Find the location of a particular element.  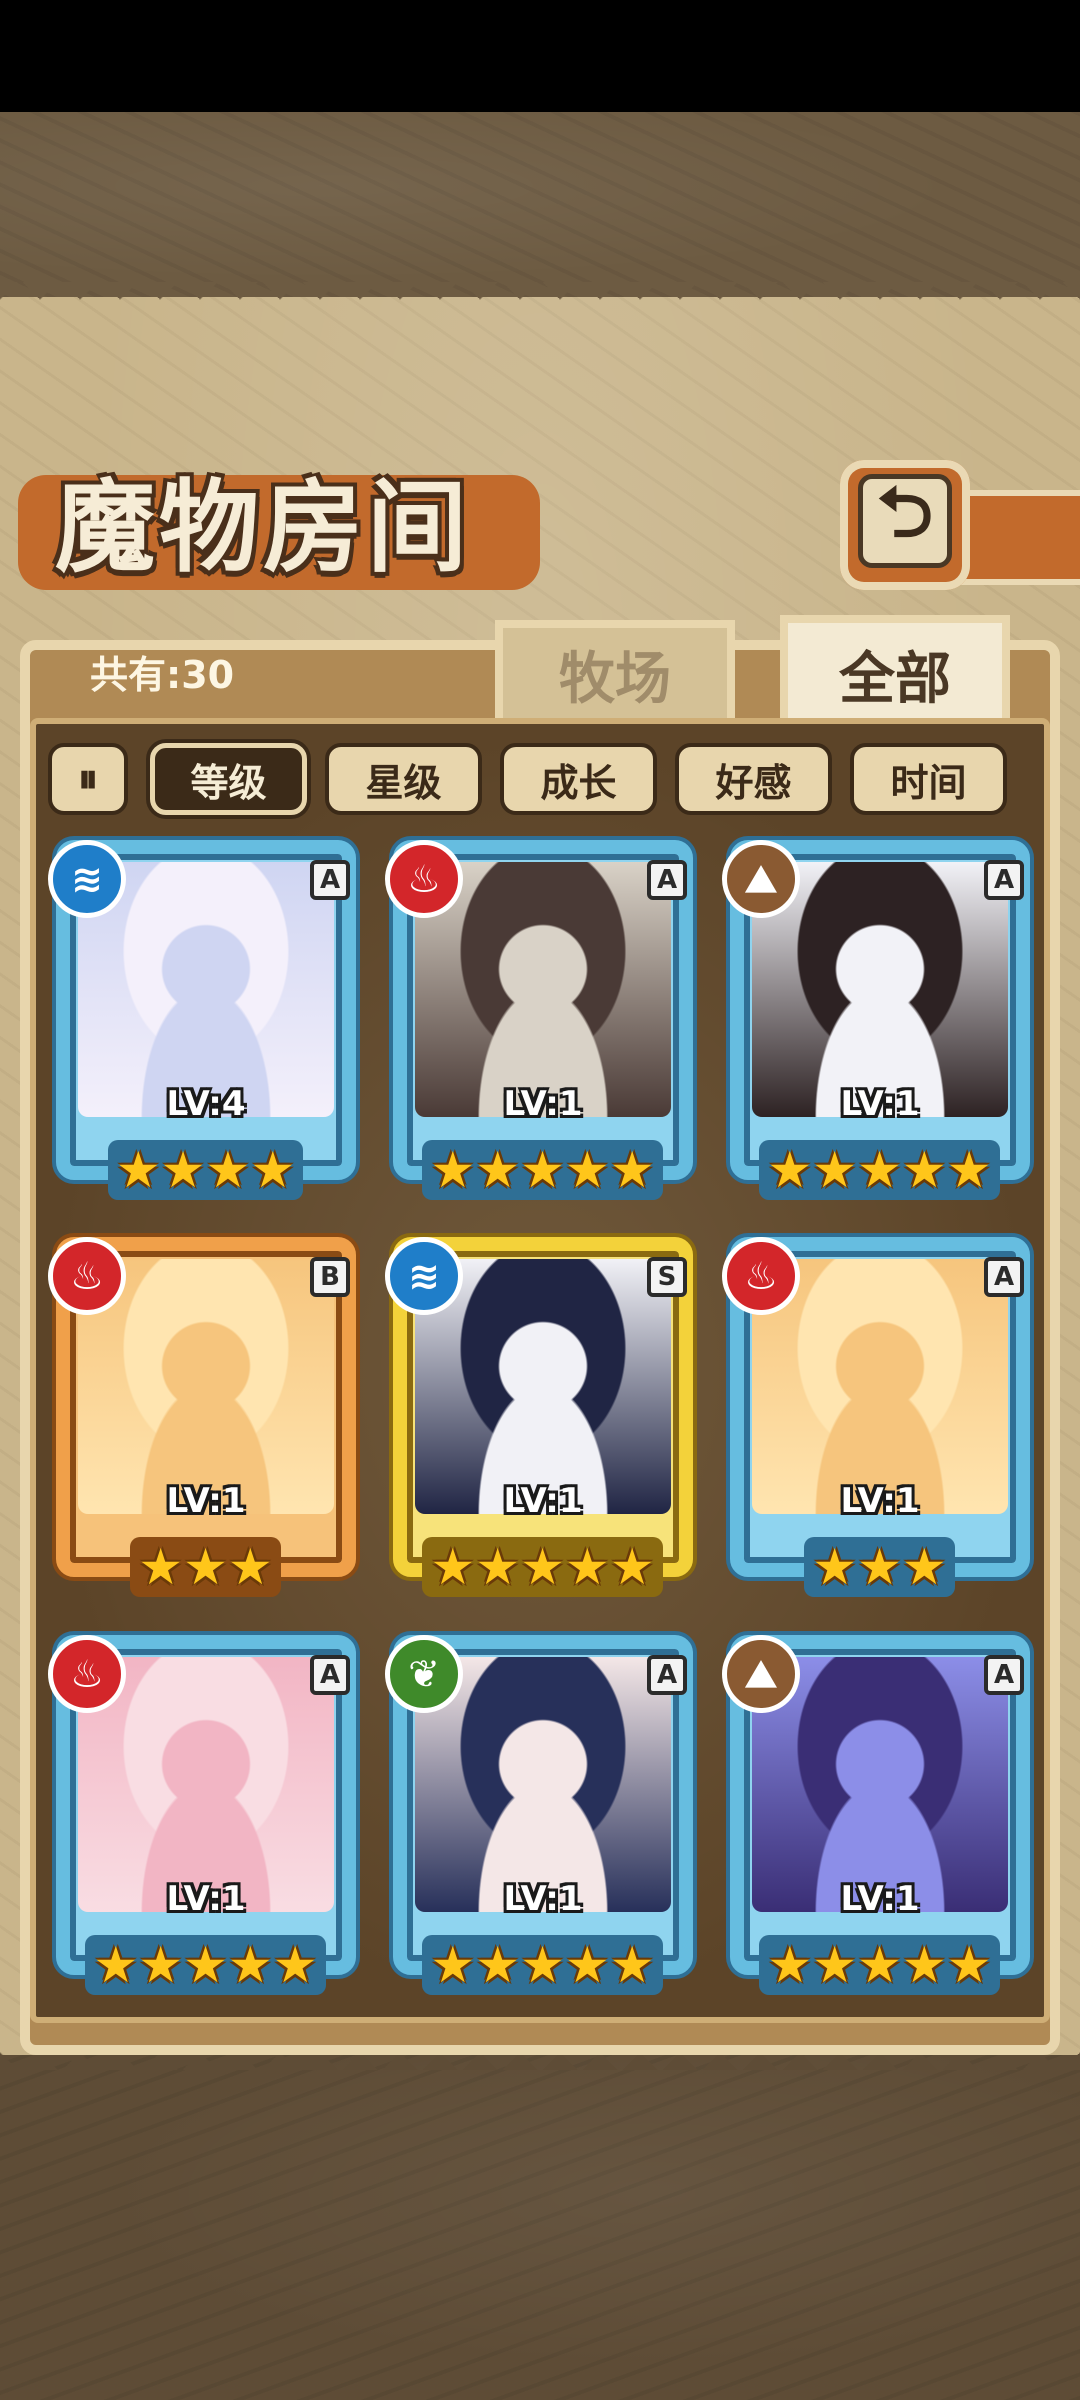

star-rating: ★ ★ ★ ★ is located at coordinates (205, 1170).